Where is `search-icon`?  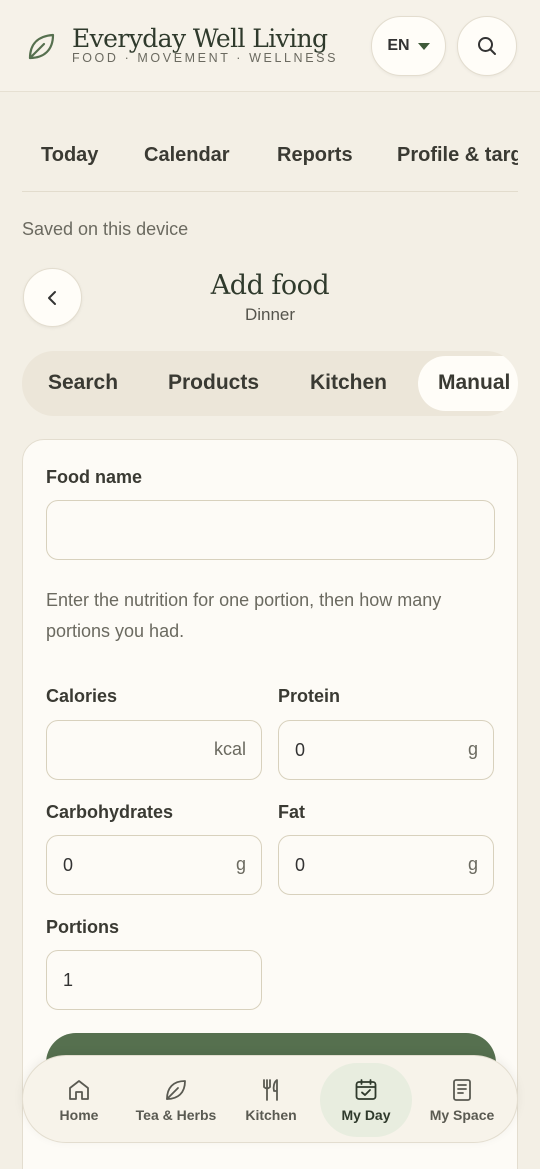 search-icon is located at coordinates (487, 46).